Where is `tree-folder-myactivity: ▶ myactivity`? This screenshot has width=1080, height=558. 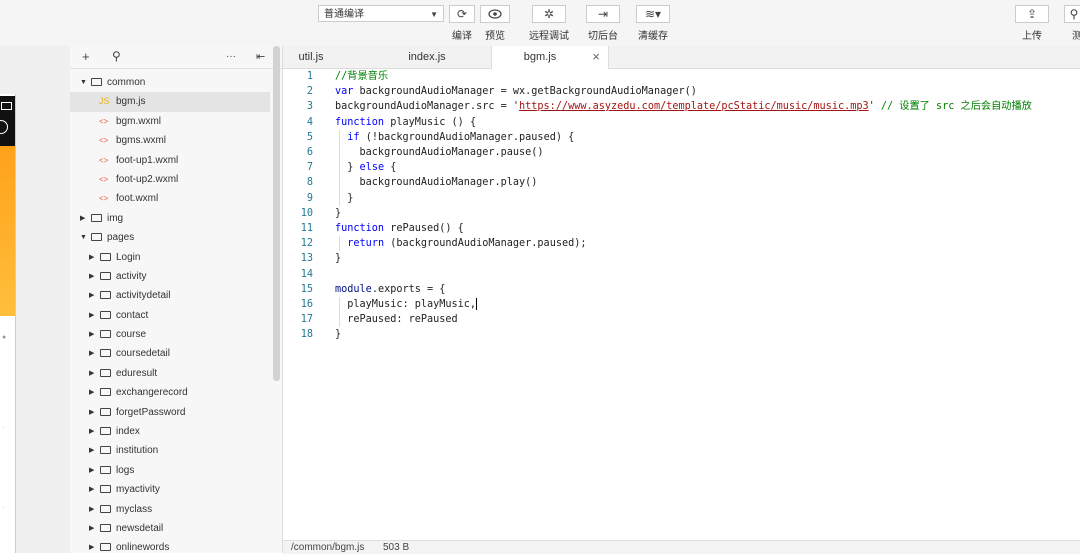 tree-folder-myactivity: ▶ myactivity is located at coordinates (170, 489).